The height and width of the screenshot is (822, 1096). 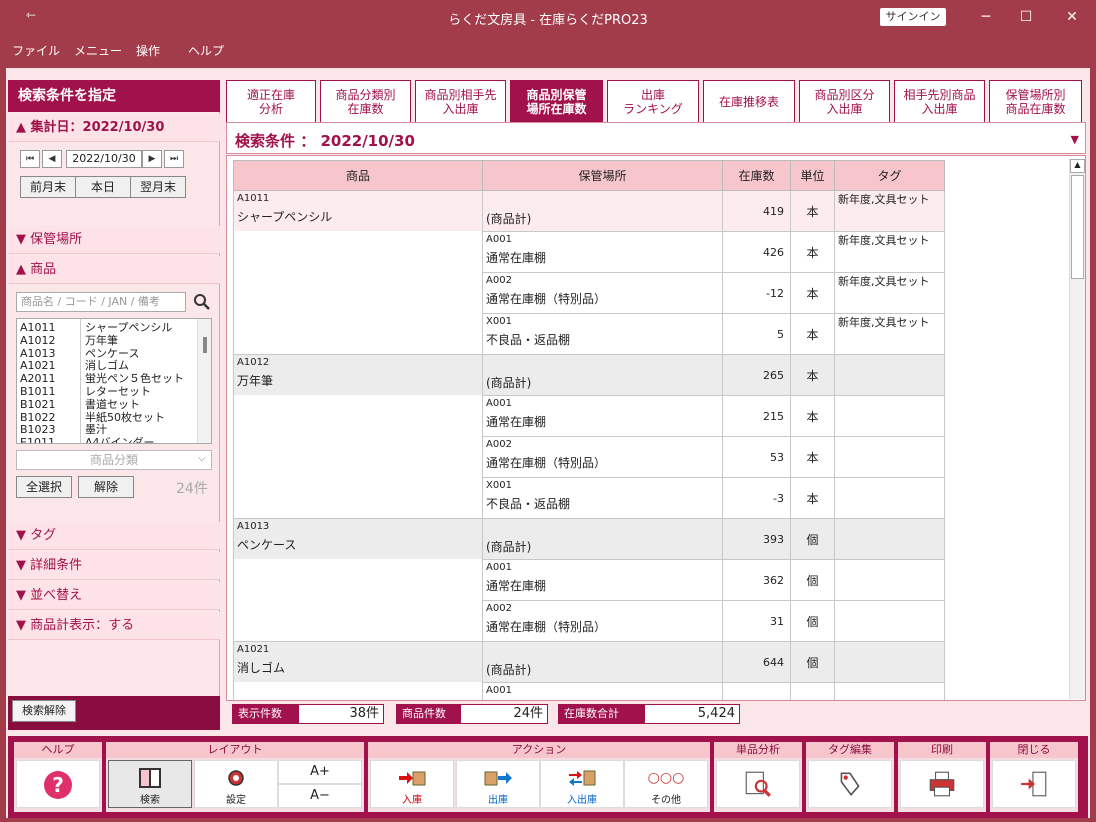 What do you see at coordinates (358, 272) in the screenshot?
I see `product-cell: A1011 シャープペンシル` at bounding box center [358, 272].